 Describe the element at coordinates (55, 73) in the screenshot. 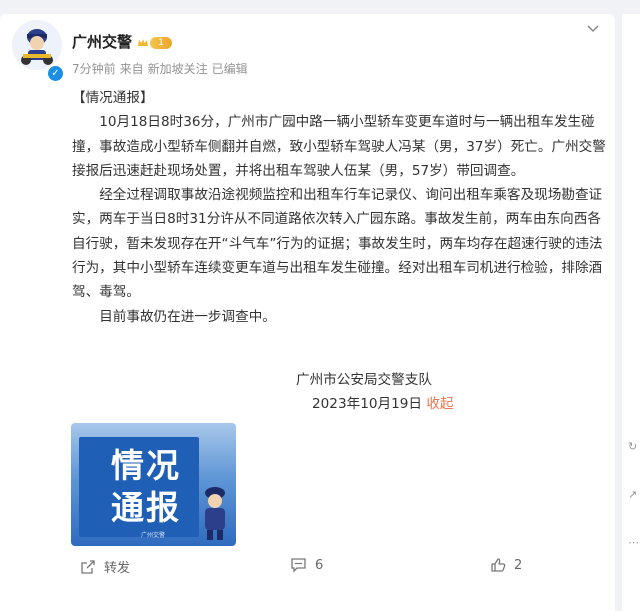

I see `verified-badge-icon: ✓` at that location.